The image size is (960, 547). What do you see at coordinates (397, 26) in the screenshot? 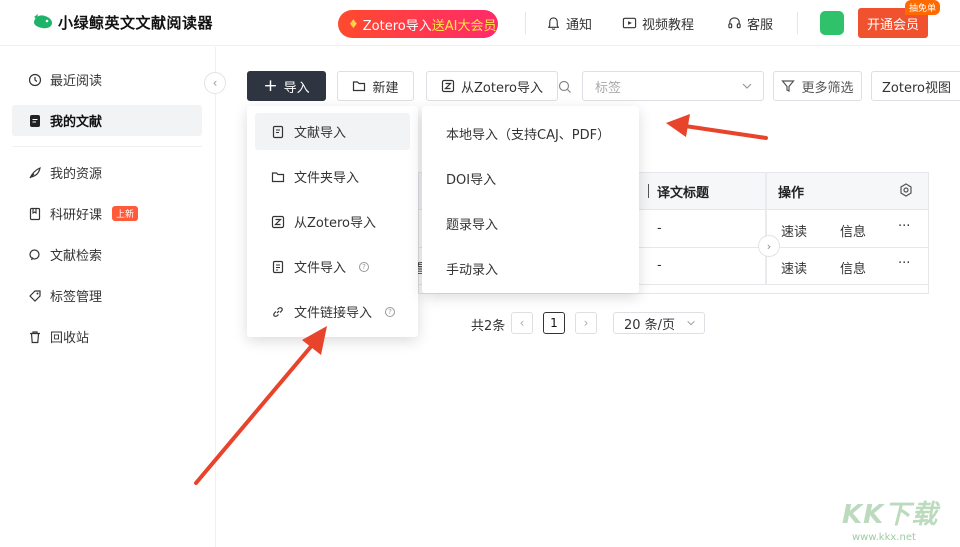
I see `promo-text: Zotero导入` at bounding box center [397, 26].